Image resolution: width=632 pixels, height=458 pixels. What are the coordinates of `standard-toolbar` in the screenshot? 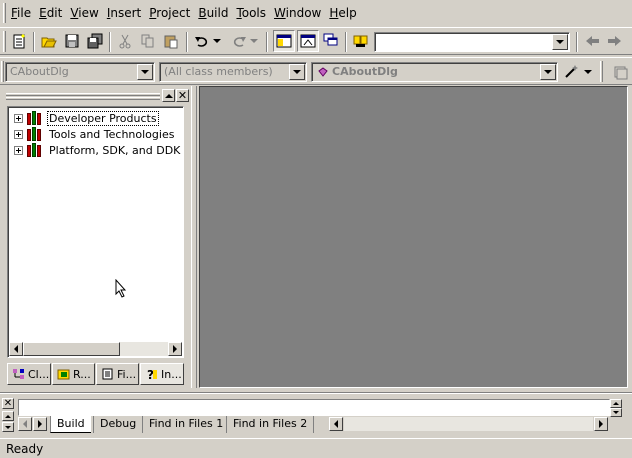 It's located at (316, 41).